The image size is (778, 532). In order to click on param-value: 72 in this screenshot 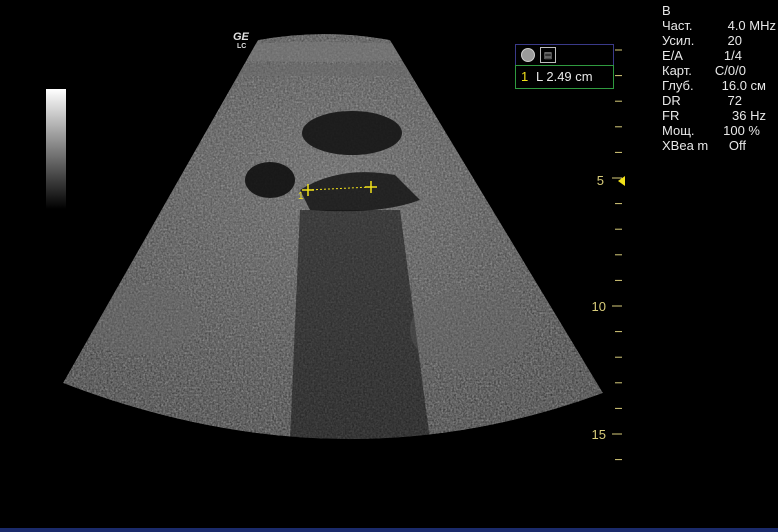, I will do `click(734, 100)`.